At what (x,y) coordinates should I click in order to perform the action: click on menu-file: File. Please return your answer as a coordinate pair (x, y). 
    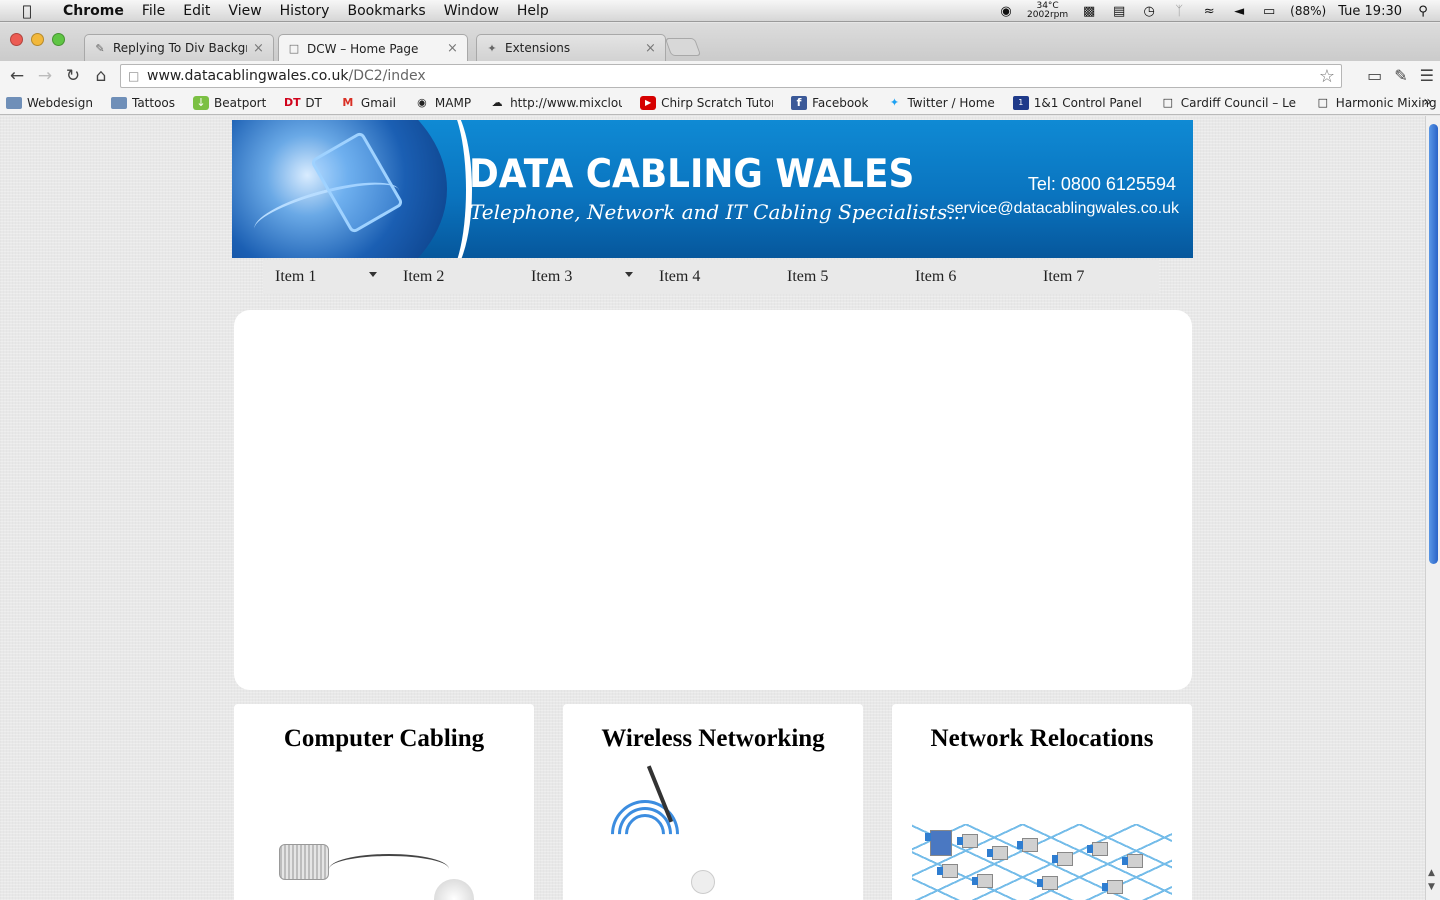
    Looking at the image, I should click on (153, 11).